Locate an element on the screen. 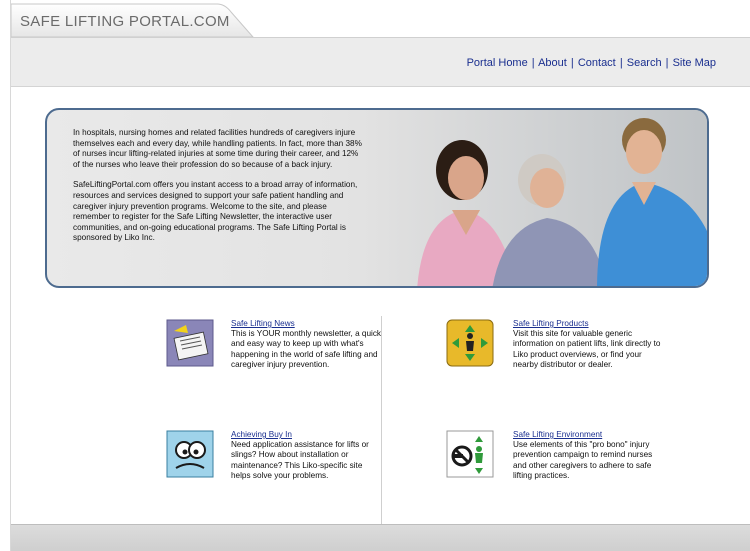  safe-lifting-environment-link: Safe Lifting Environment is located at coordinates (588, 435).